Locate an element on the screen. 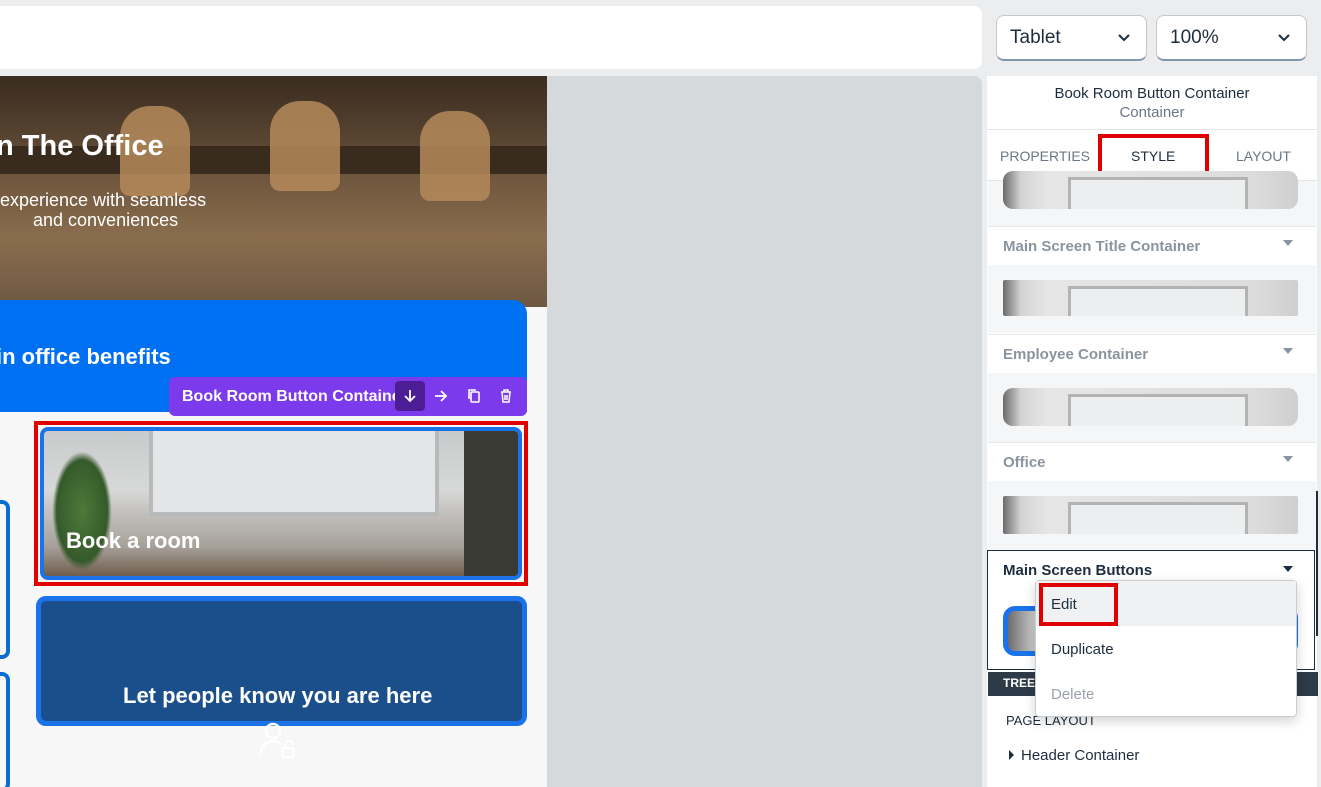  trash-icon is located at coordinates (506, 396).